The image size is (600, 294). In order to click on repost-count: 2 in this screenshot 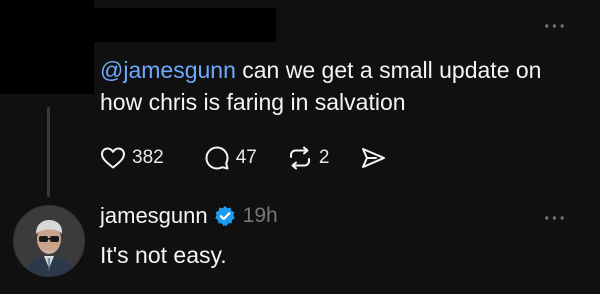, I will do `click(324, 157)`.